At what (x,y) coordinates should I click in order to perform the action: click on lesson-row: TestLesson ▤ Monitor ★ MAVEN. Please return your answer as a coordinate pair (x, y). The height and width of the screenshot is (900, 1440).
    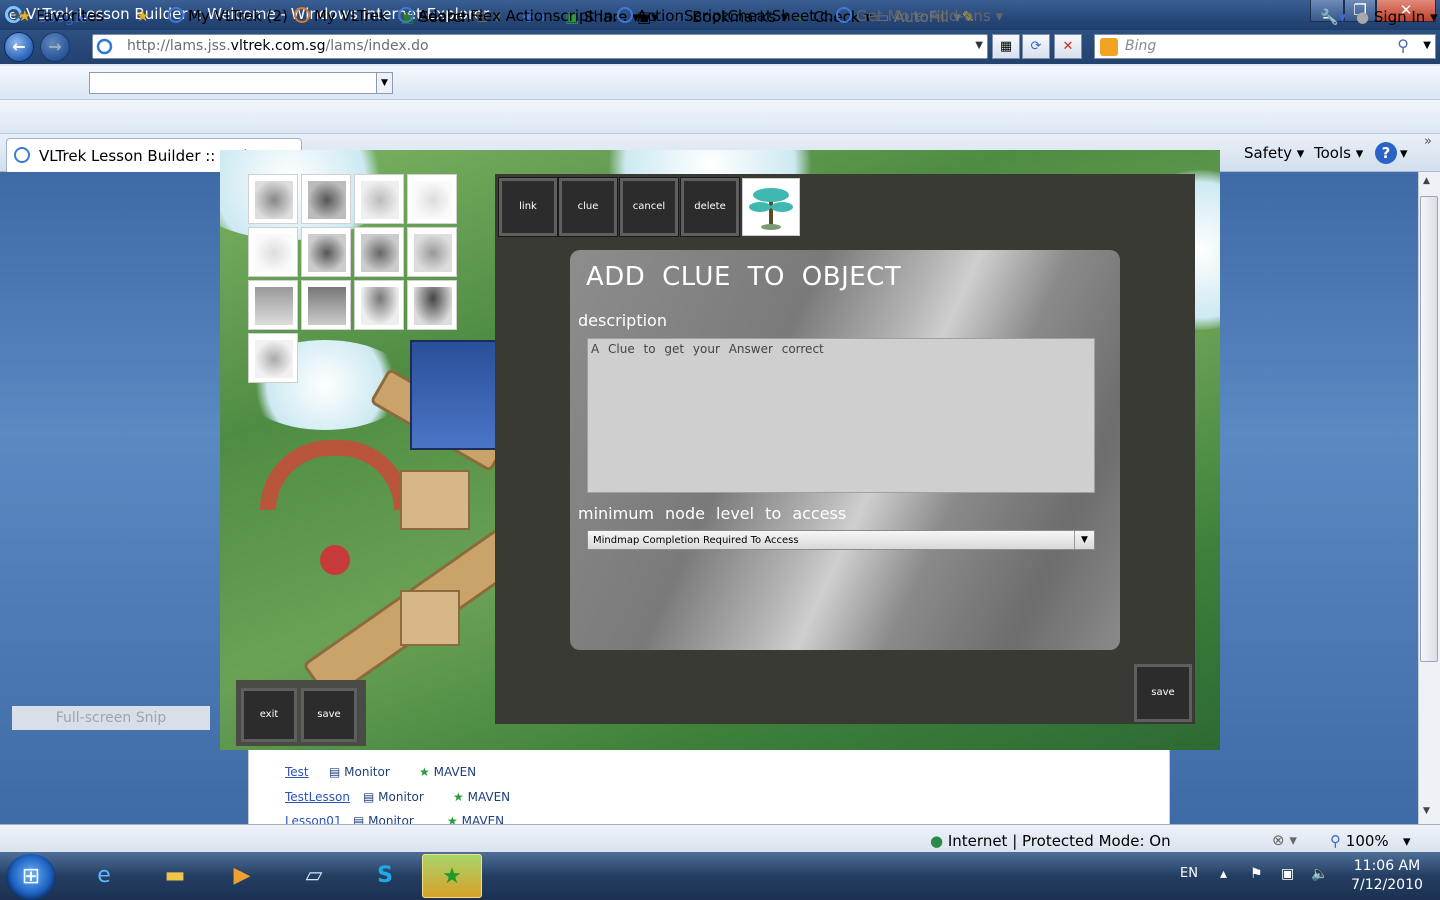
    Looking at the image, I should click on (397, 797).